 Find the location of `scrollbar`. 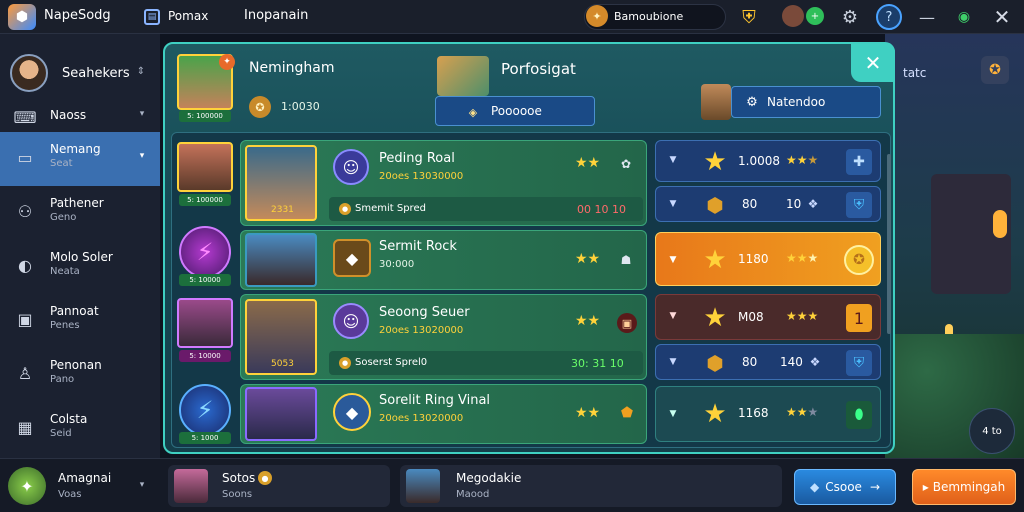

scrollbar is located at coordinates (889, 244).